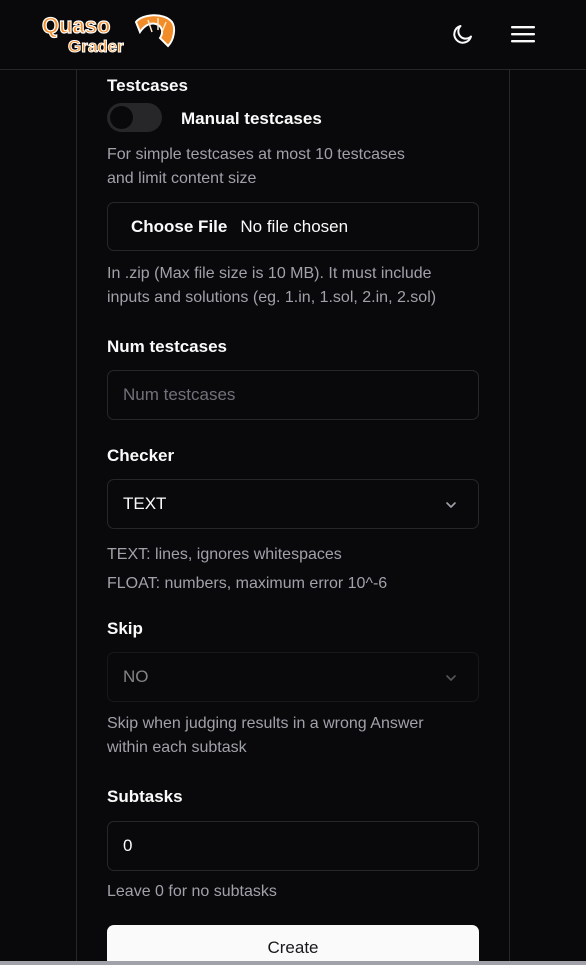  I want to click on file-status: No file chosen, so click(294, 226).